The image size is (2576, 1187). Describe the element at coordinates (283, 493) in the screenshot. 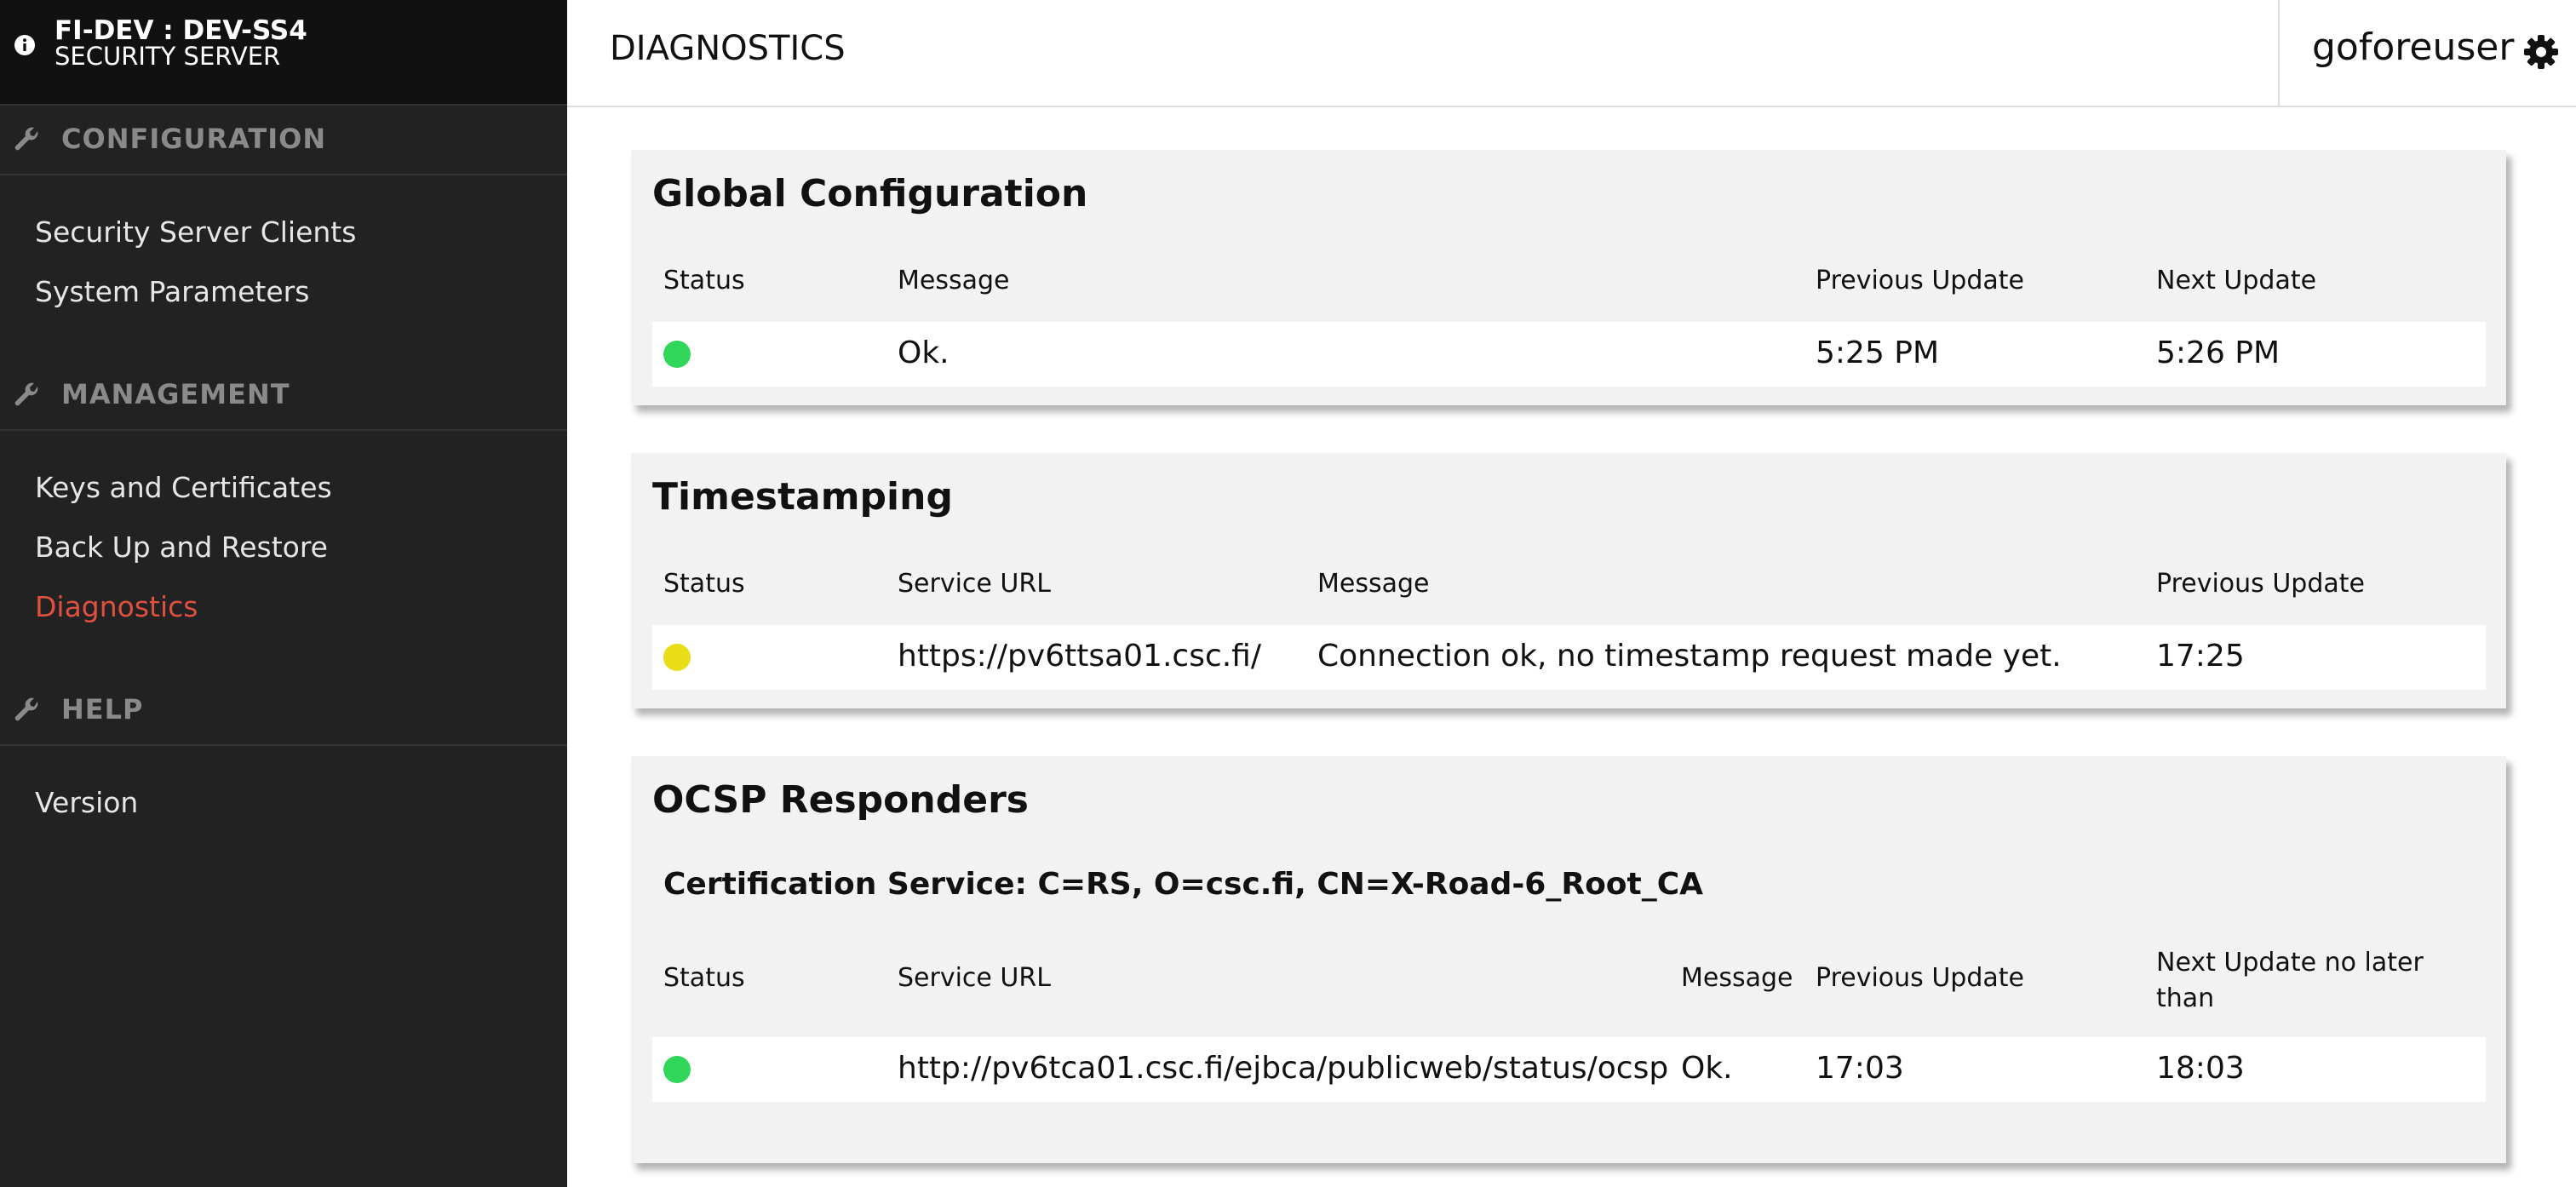

I see `sidebar-item-keys-and-certificates: Keys and Certificates` at that location.